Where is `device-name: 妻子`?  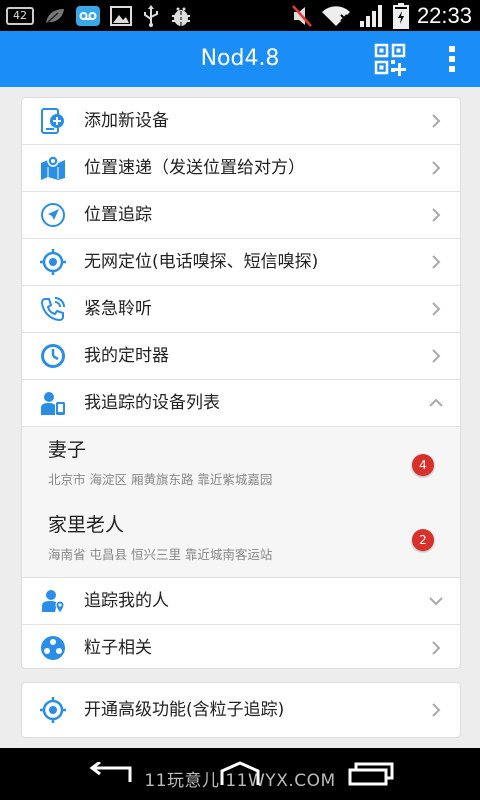
device-name: 妻子 is located at coordinates (67, 450).